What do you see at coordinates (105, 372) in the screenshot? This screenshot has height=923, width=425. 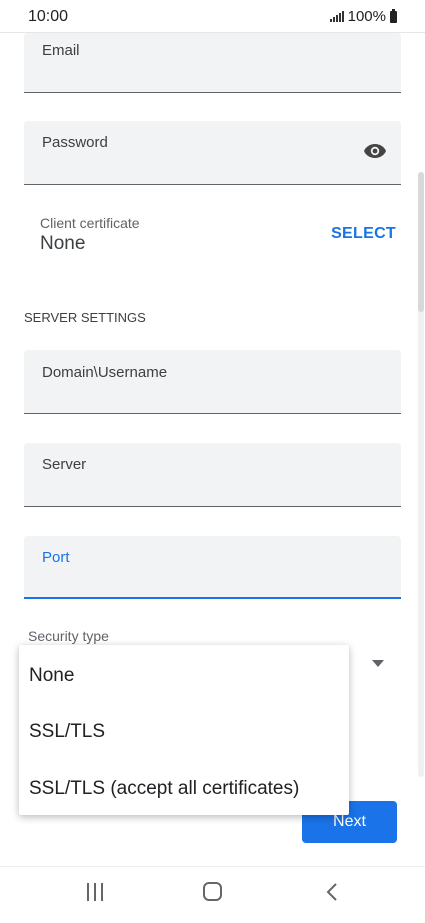 I see `domain-username-label: Domain\Username` at bounding box center [105, 372].